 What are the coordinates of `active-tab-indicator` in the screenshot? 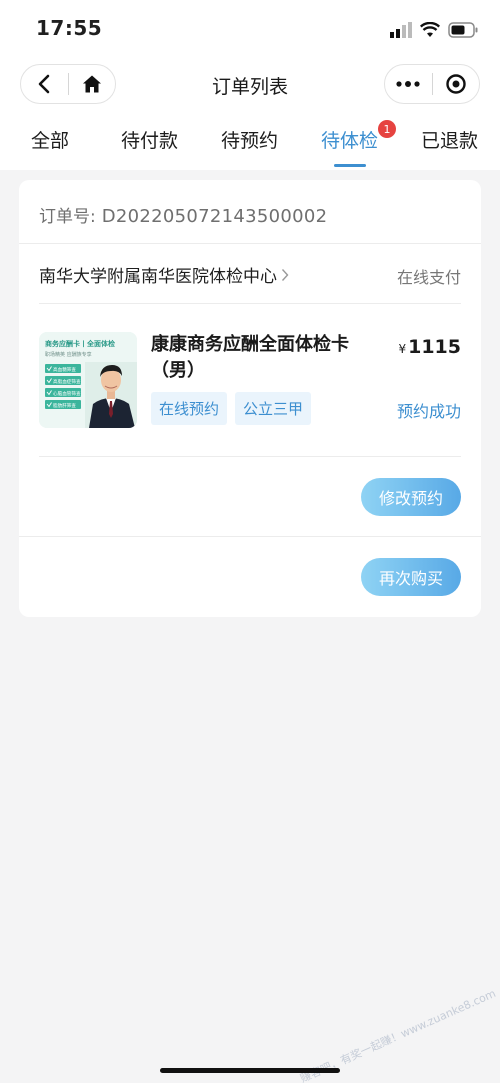 It's located at (349, 165).